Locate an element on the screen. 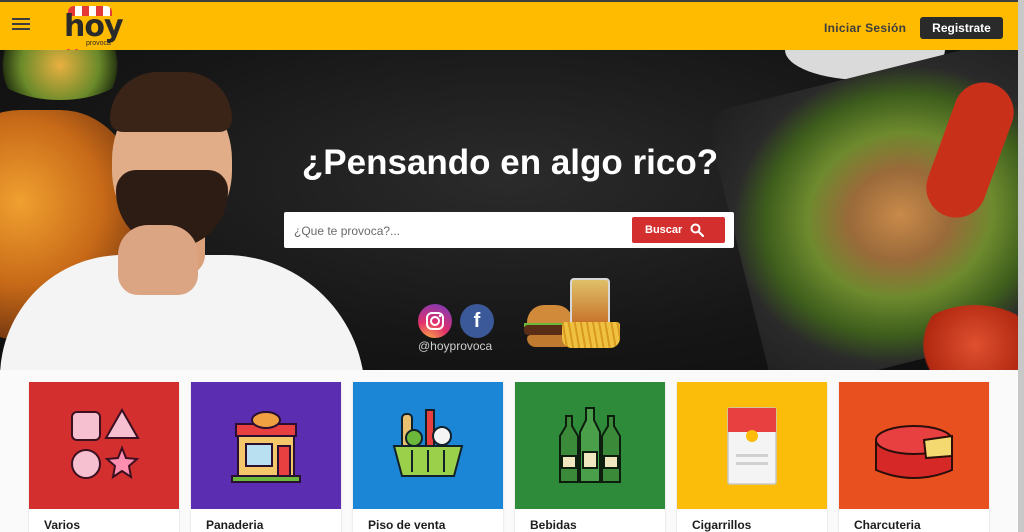 The height and width of the screenshot is (532, 1024). category-card-panaderia: Panaderia is located at coordinates (266, 457).